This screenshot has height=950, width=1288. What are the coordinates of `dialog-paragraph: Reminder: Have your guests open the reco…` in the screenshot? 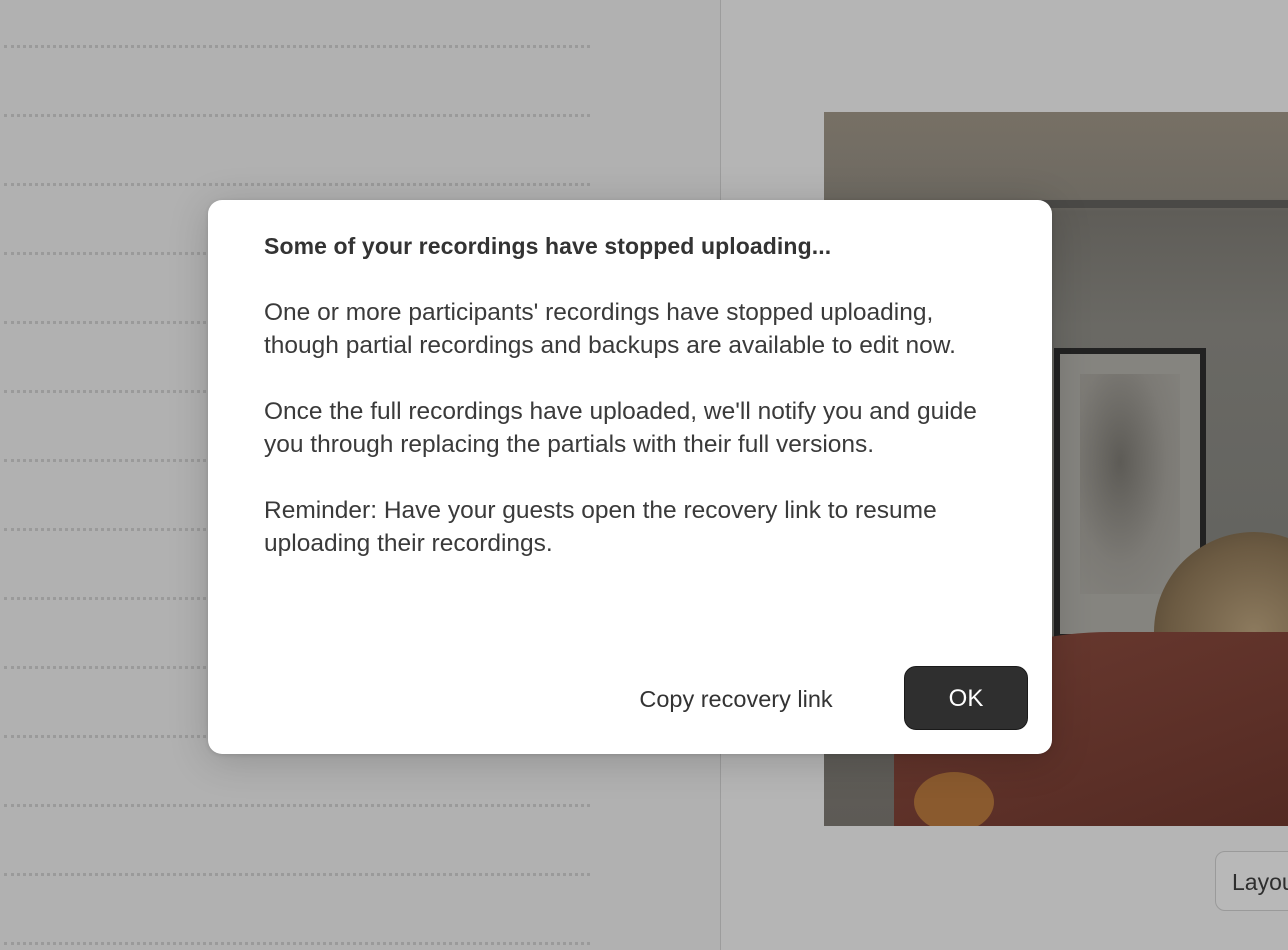 It's located at (600, 527).